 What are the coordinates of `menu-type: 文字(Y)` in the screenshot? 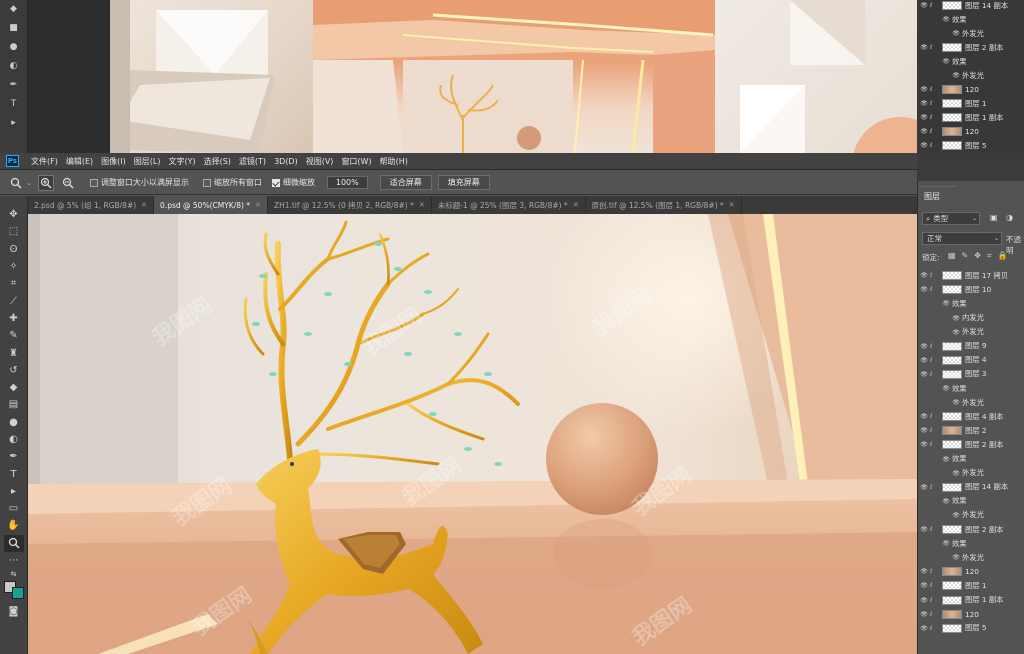 It's located at (181, 161).